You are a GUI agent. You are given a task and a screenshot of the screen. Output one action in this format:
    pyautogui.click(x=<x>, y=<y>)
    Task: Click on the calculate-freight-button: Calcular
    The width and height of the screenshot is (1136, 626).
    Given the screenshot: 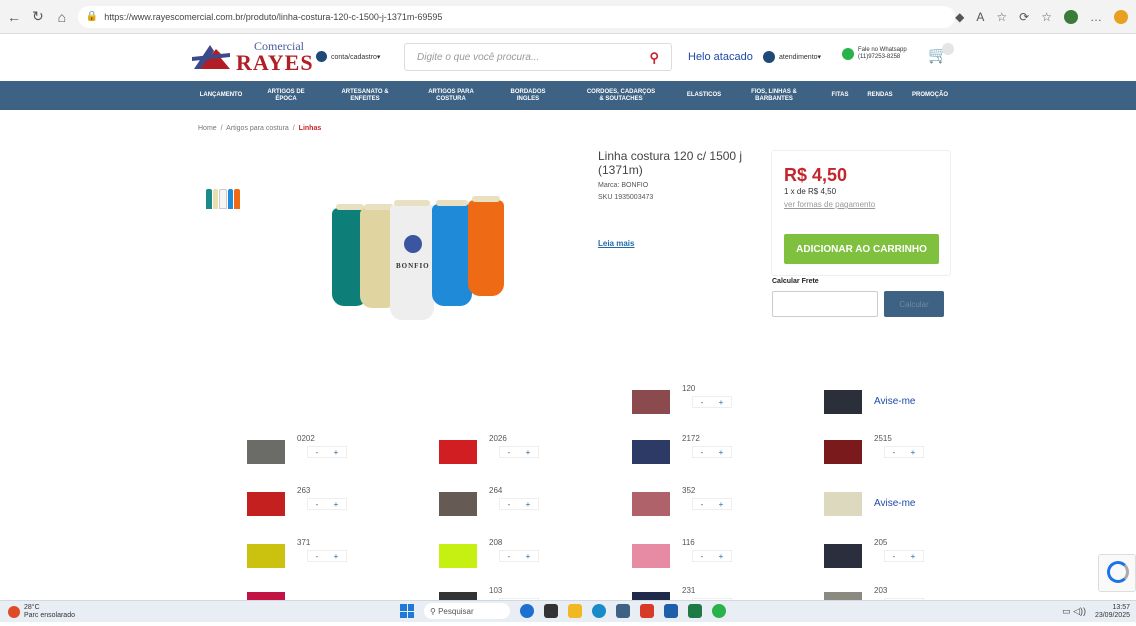 What is the action you would take?
    pyautogui.click(x=914, y=304)
    